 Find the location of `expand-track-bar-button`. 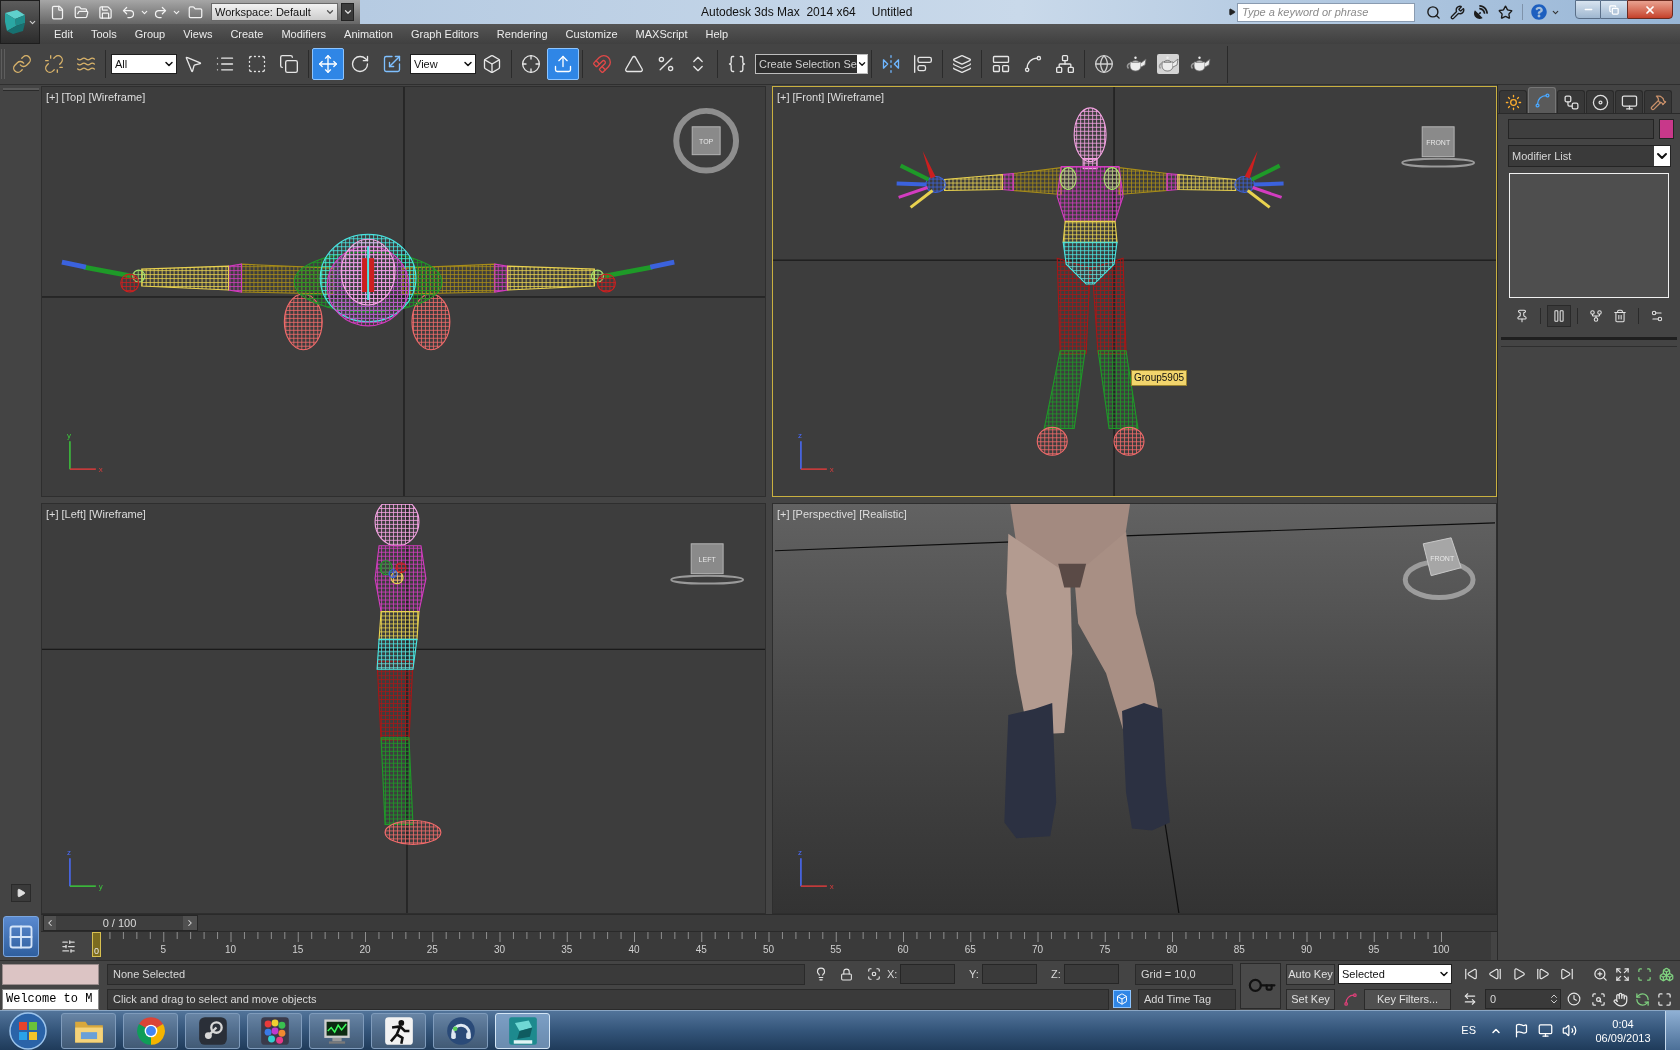

expand-track-bar-button is located at coordinates (20, 893).